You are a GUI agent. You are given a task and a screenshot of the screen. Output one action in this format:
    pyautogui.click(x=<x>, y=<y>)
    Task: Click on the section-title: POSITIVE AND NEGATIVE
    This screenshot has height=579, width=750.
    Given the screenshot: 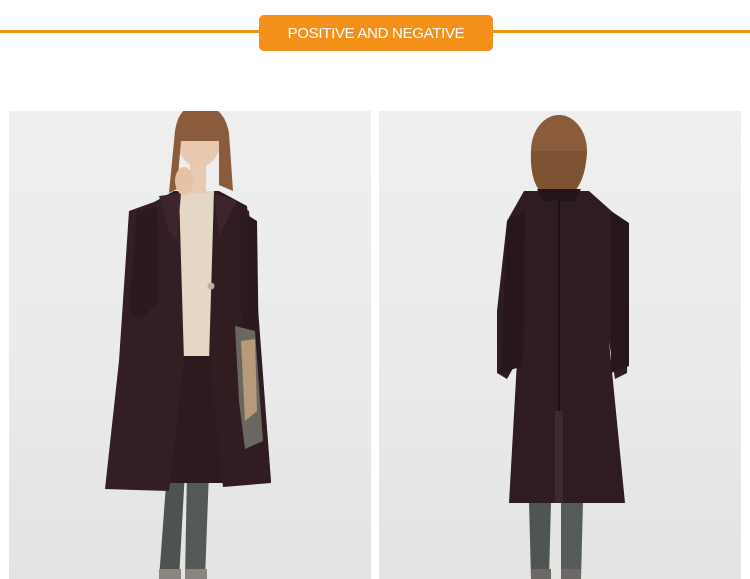 What is the action you would take?
    pyautogui.click(x=376, y=33)
    